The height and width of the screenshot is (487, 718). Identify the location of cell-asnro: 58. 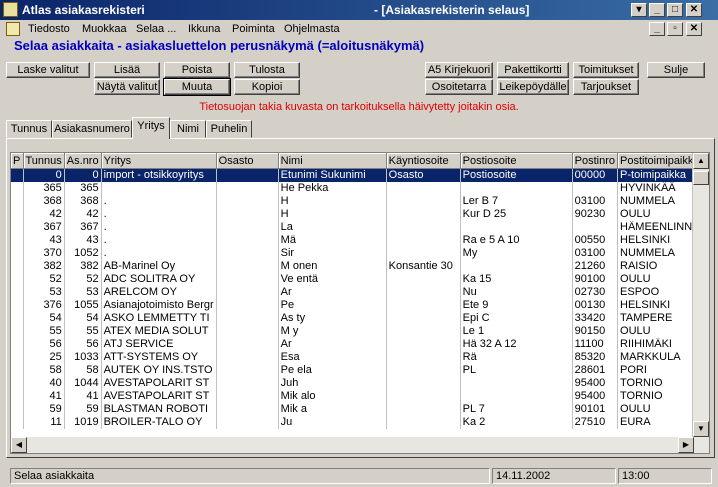
(83, 370).